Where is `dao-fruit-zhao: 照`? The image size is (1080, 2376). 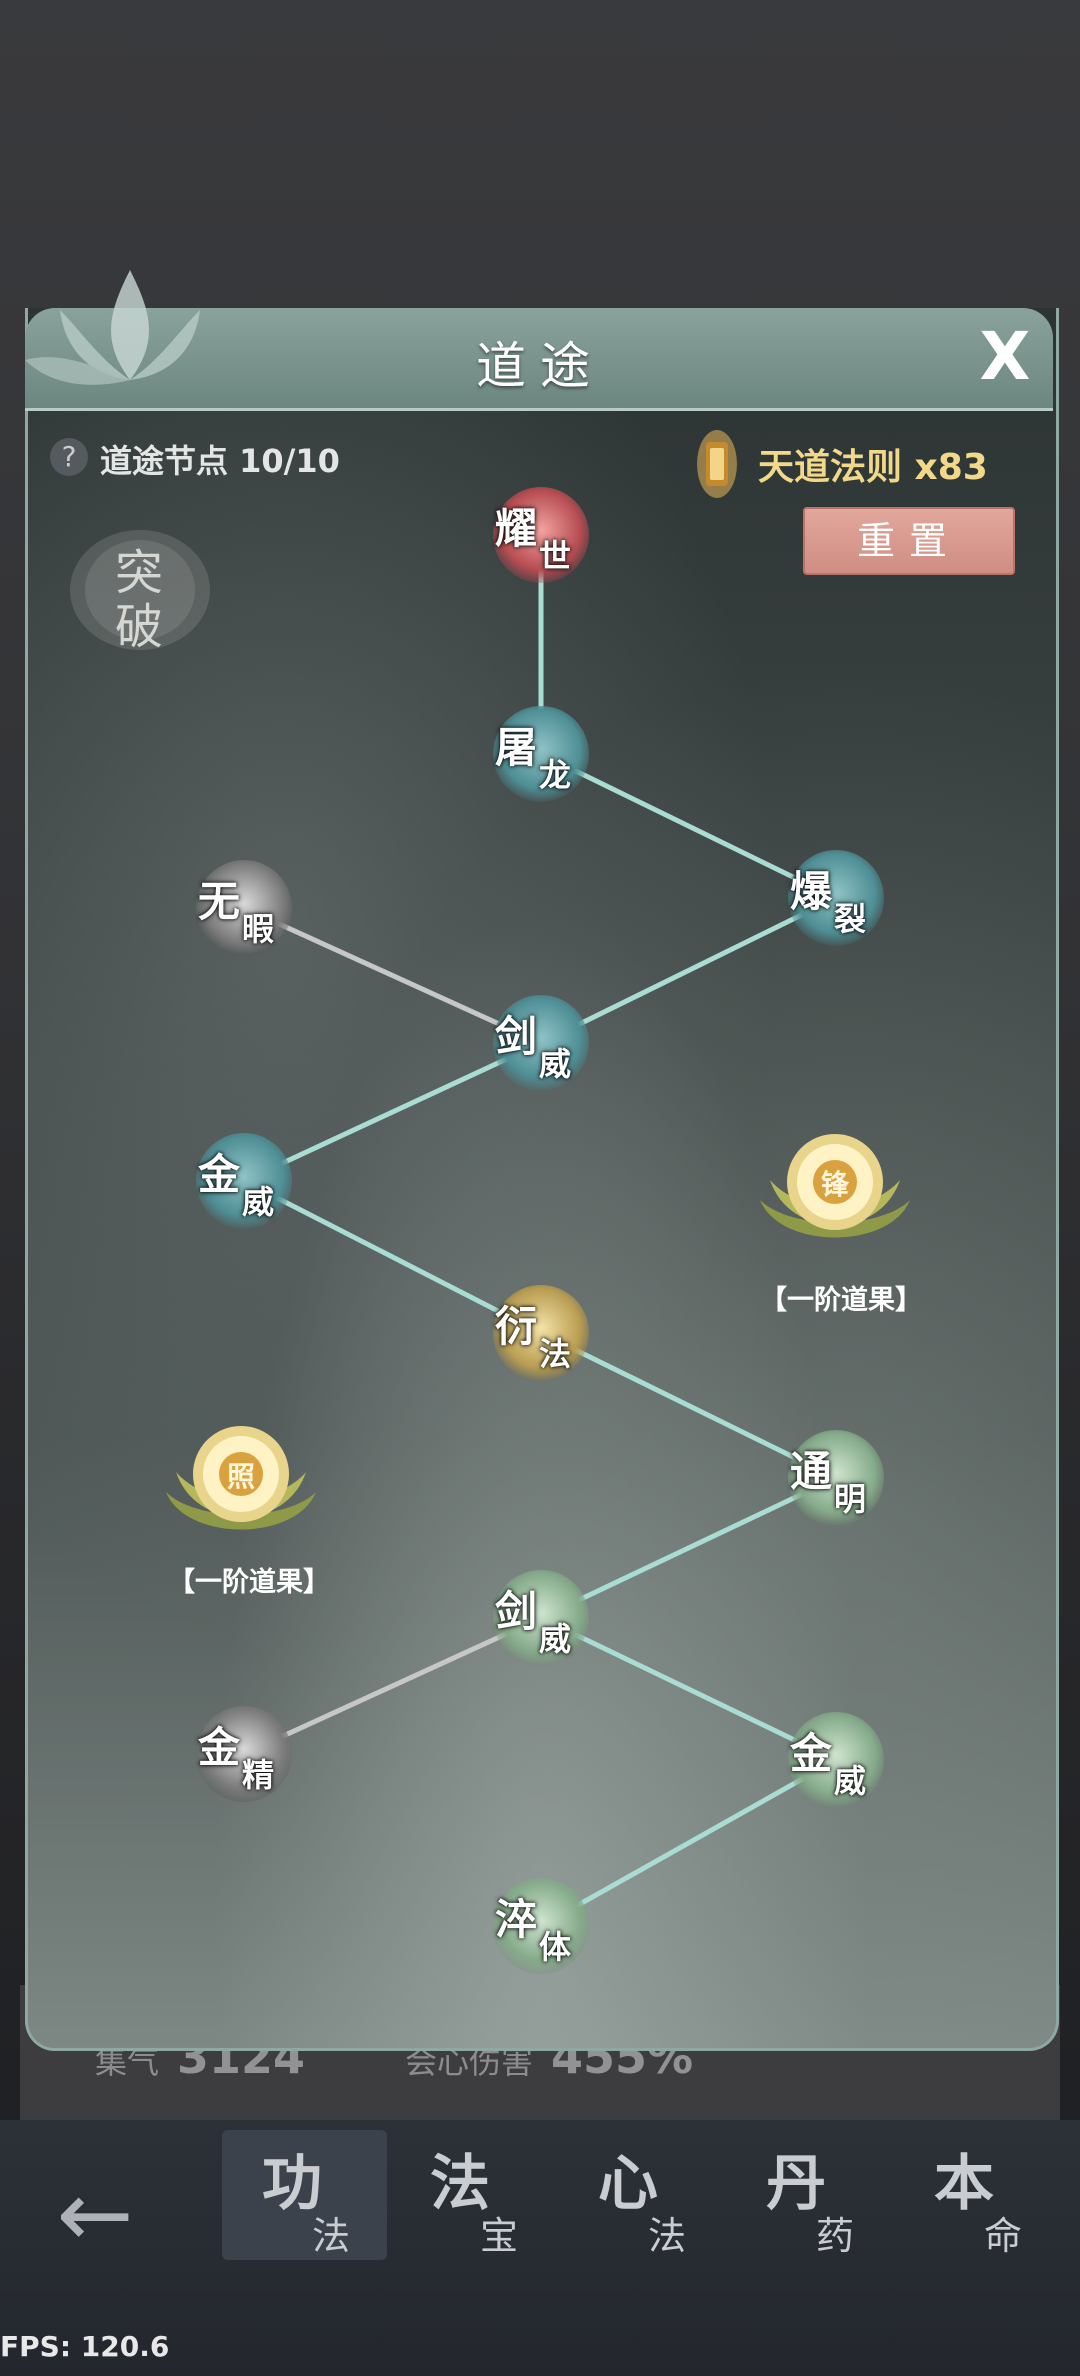
dao-fruit-zhao: 照 is located at coordinates (241, 1482).